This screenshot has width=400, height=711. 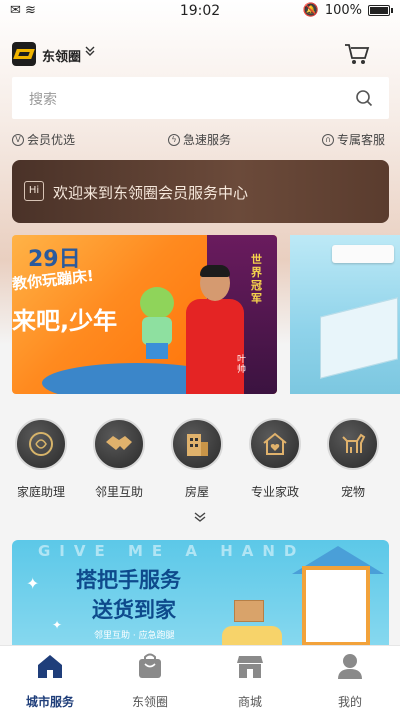 I want to click on welcome-banner: Hi 欢迎来到东领圈会员服务中心, so click(x=200, y=191).